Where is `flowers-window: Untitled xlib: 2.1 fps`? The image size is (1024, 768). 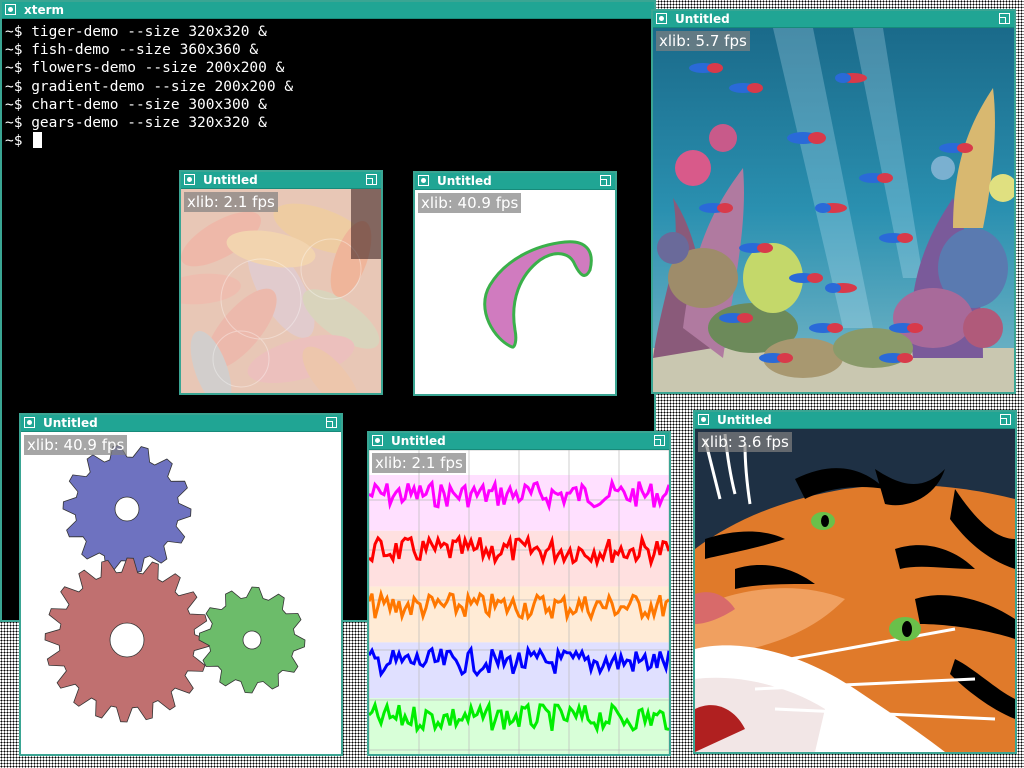
flowers-window: Untitled xlib: 2.1 fps is located at coordinates (281, 282).